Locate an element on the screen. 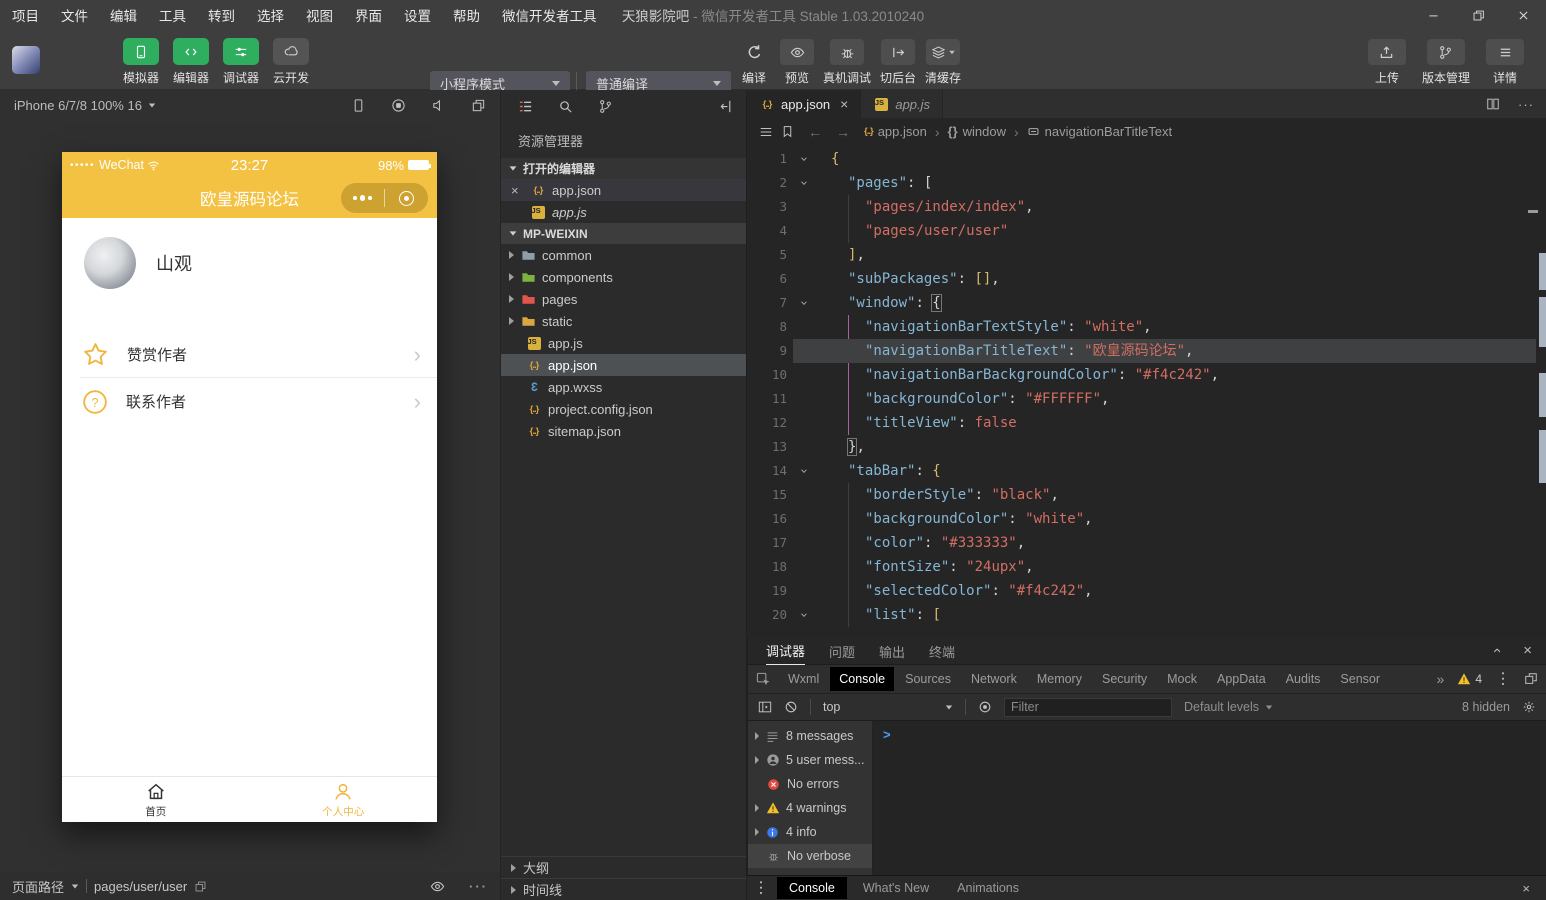 The image size is (1546, 900). close-miniprogram-icon is located at coordinates (406, 198).